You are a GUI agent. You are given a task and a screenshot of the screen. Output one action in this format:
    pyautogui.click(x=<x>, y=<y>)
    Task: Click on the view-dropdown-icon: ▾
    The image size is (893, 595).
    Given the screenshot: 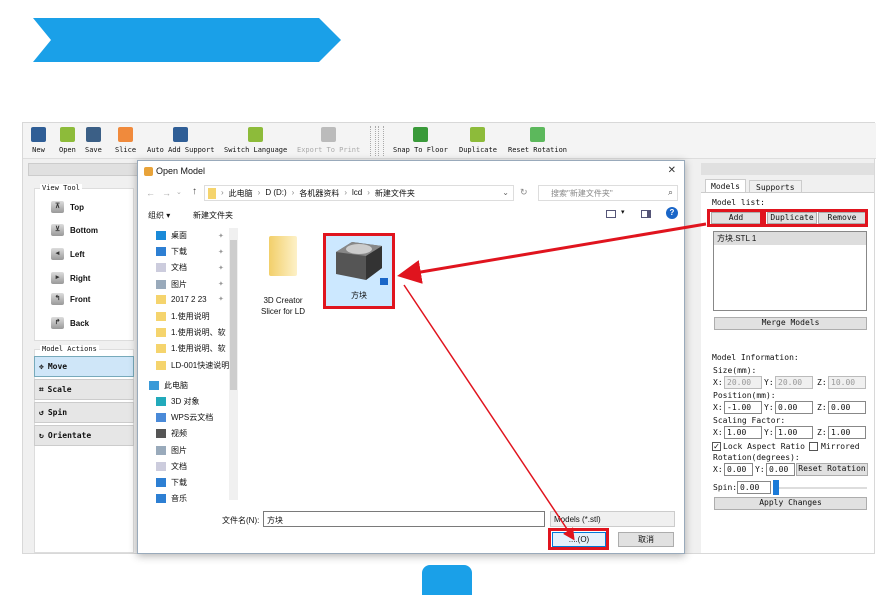 What is the action you would take?
    pyautogui.click(x=623, y=212)
    